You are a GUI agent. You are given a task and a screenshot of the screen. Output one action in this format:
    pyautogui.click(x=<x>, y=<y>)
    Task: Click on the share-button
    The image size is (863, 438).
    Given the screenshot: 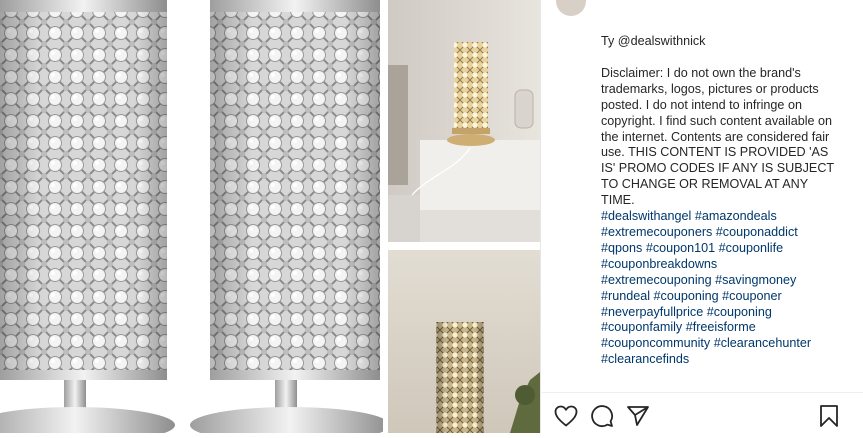 What is the action you would take?
    pyautogui.click(x=638, y=416)
    